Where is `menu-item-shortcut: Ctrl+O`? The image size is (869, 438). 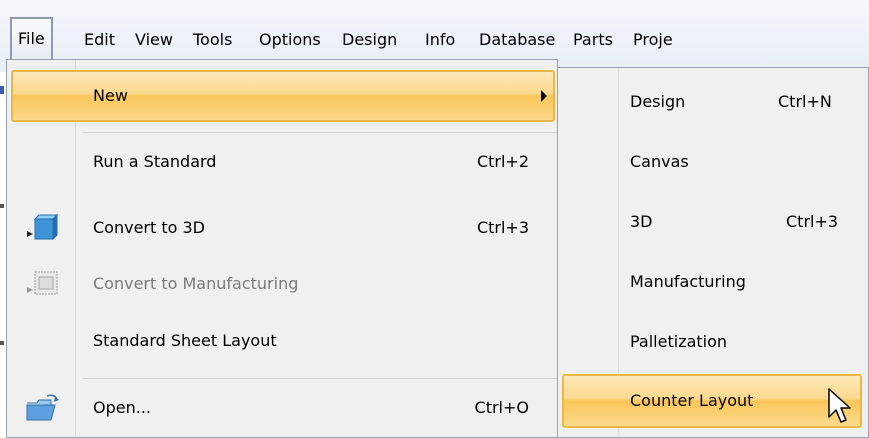
menu-item-shortcut: Ctrl+O is located at coordinates (501, 407).